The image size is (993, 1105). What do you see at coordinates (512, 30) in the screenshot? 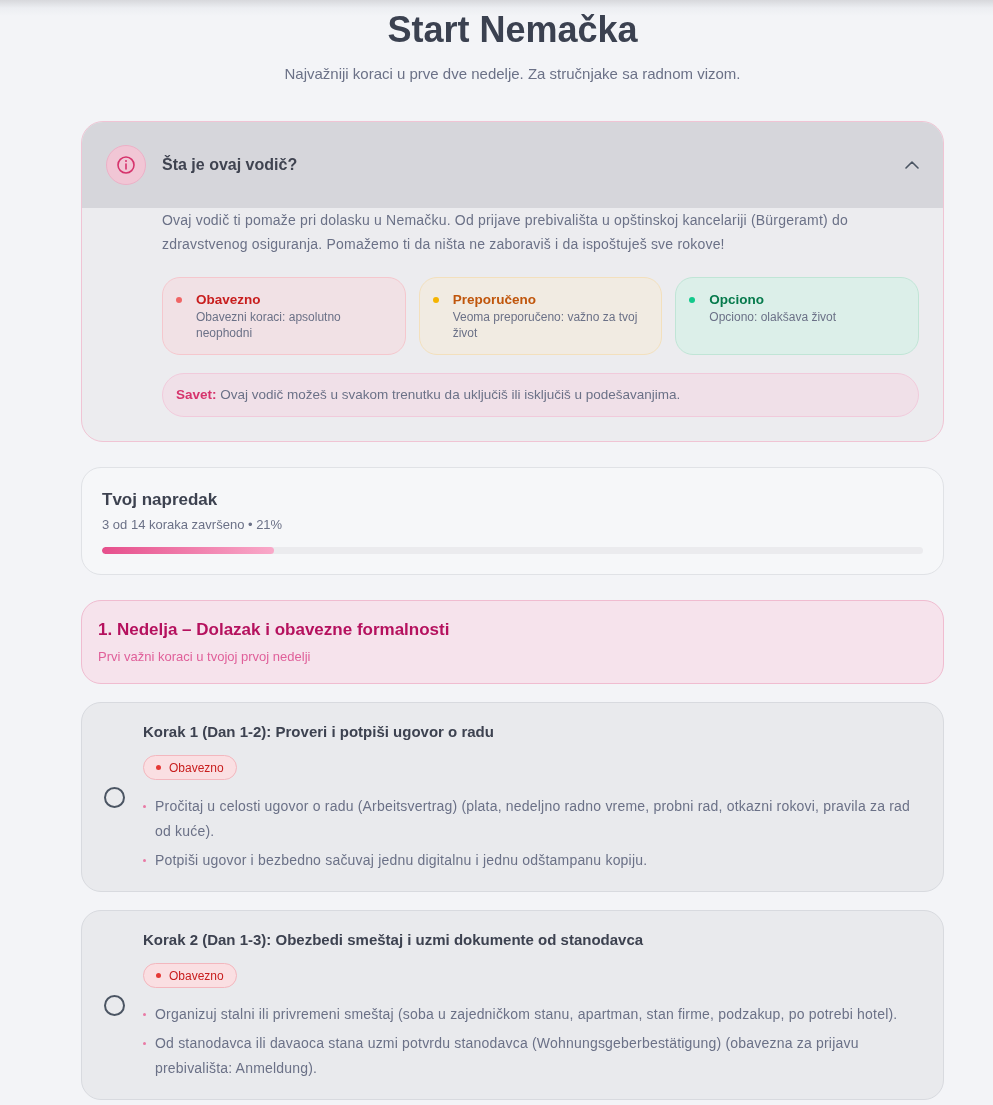
I see `page-title: Start Nemačka` at bounding box center [512, 30].